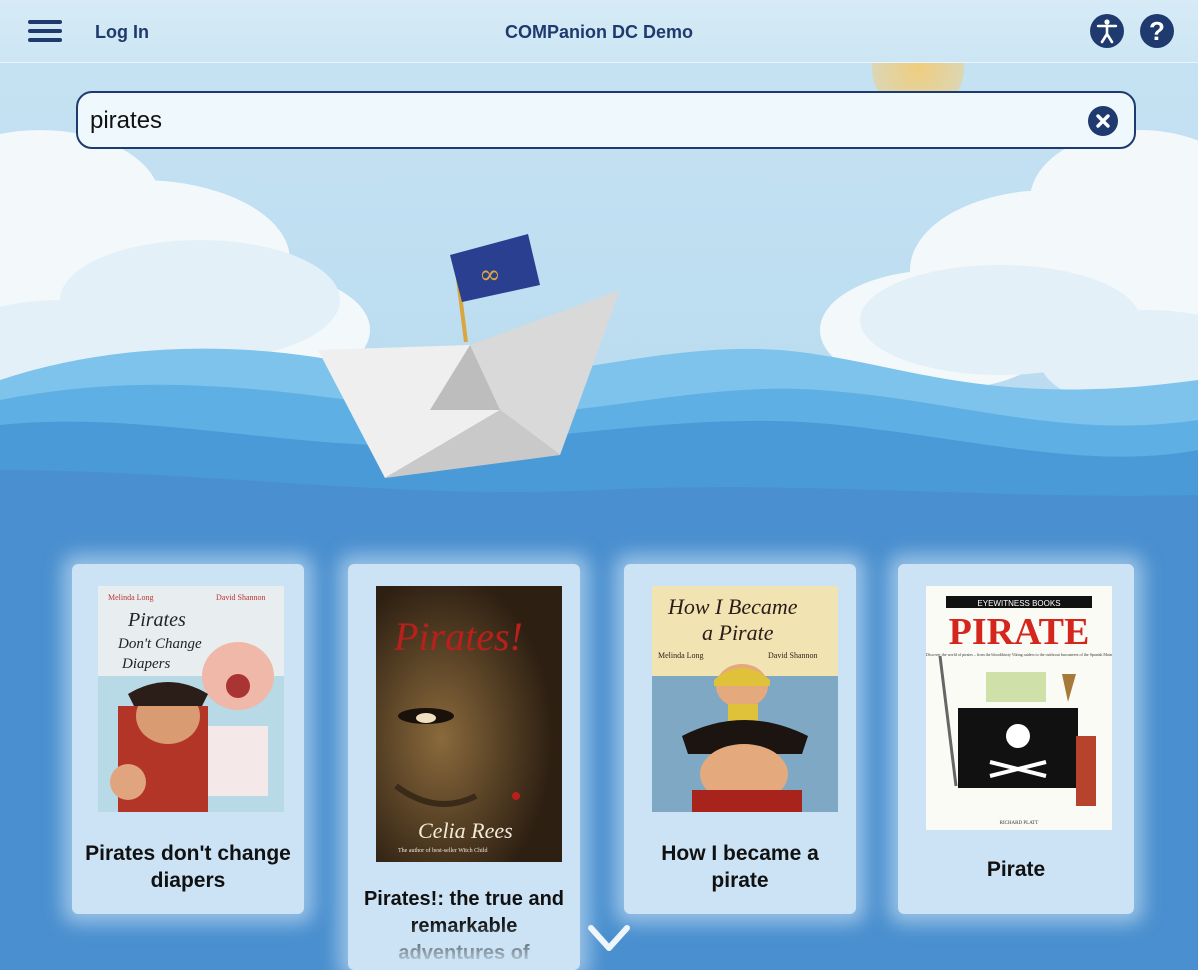 The height and width of the screenshot is (970, 1198). I want to click on svg-text:The author of best-seller Witc: The author of best-seller Witch Child, so click(442, 850).